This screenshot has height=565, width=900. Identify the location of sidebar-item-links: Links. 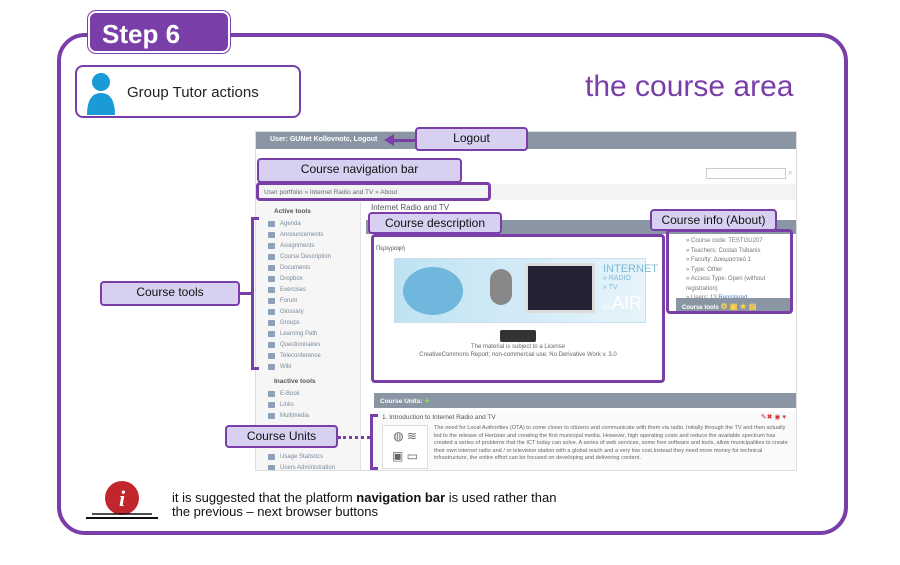
(308, 404).